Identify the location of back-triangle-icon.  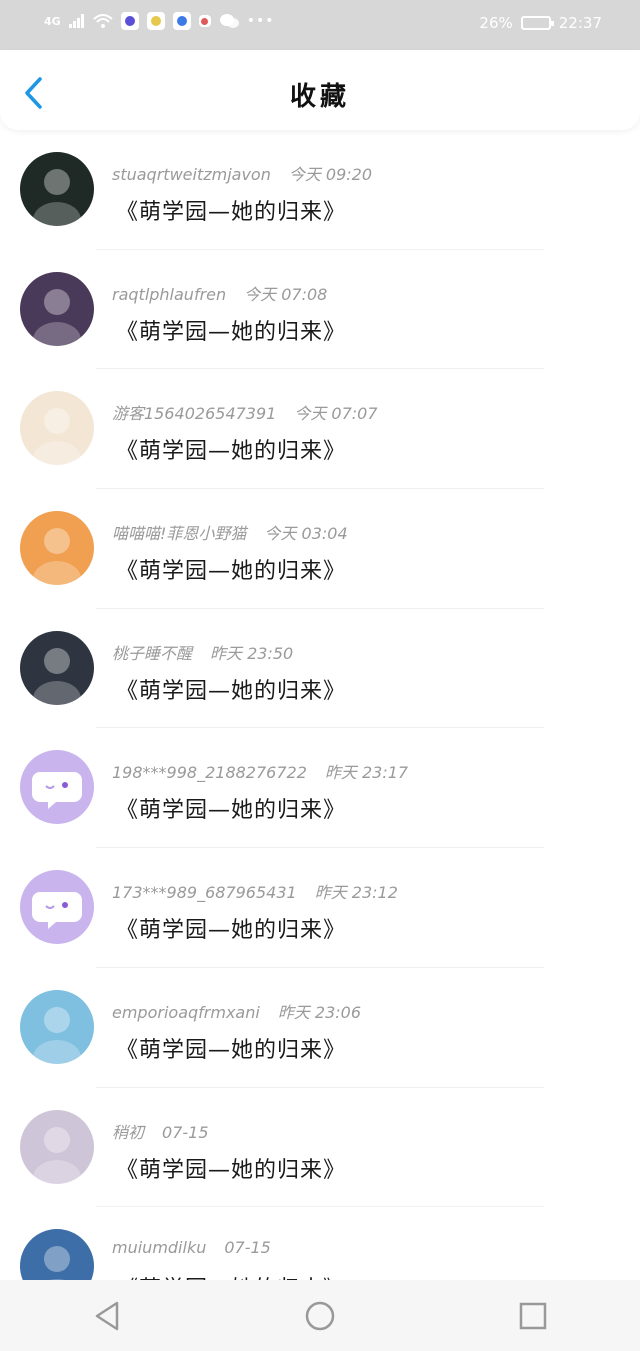
(106, 1315).